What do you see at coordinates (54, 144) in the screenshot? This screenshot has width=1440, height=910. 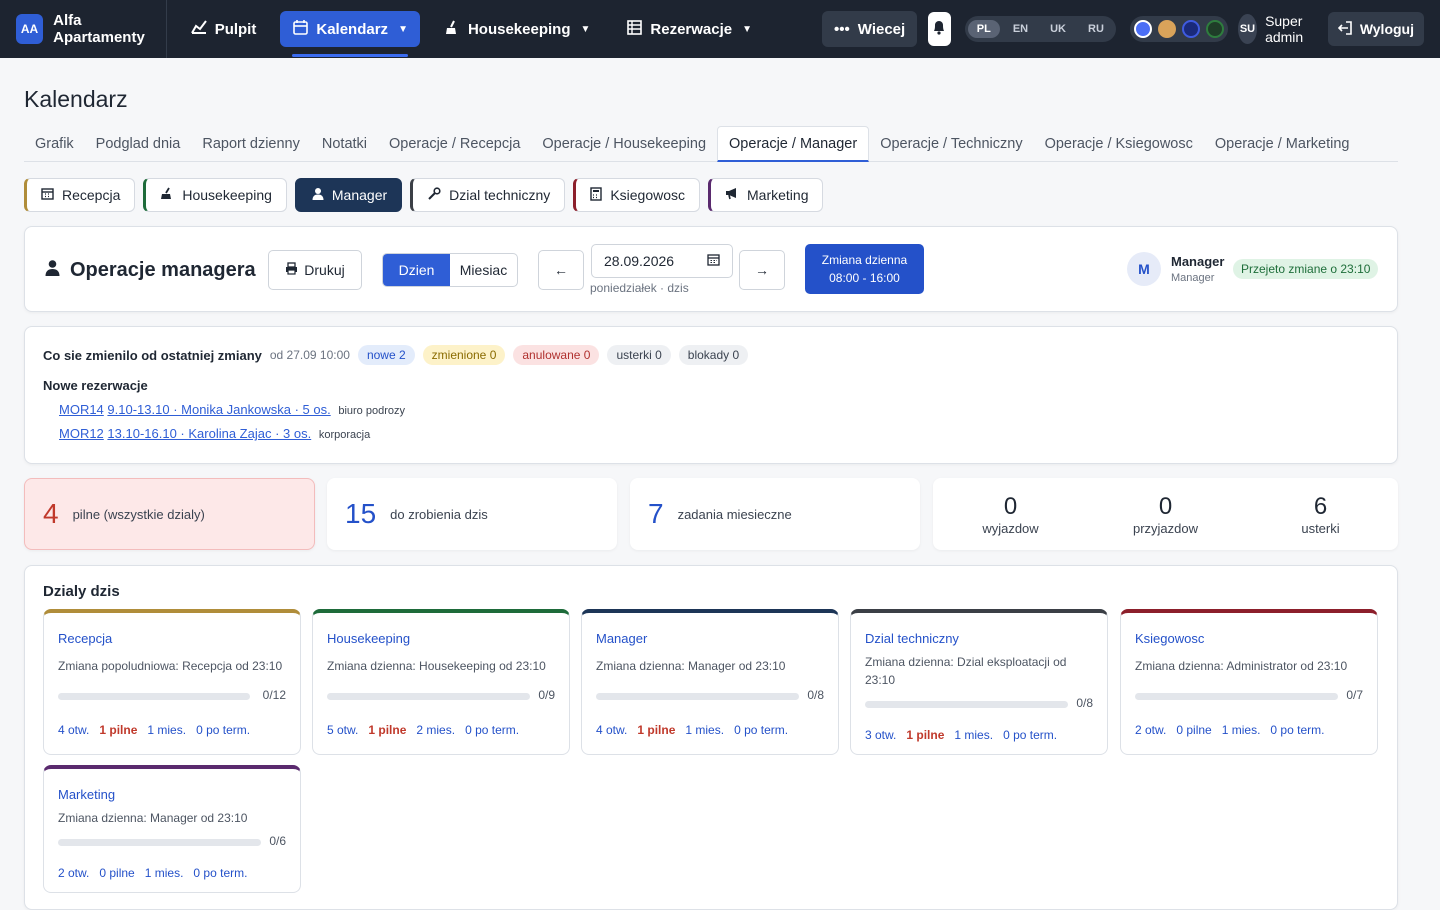 I see `tab-grafik: Grafik` at bounding box center [54, 144].